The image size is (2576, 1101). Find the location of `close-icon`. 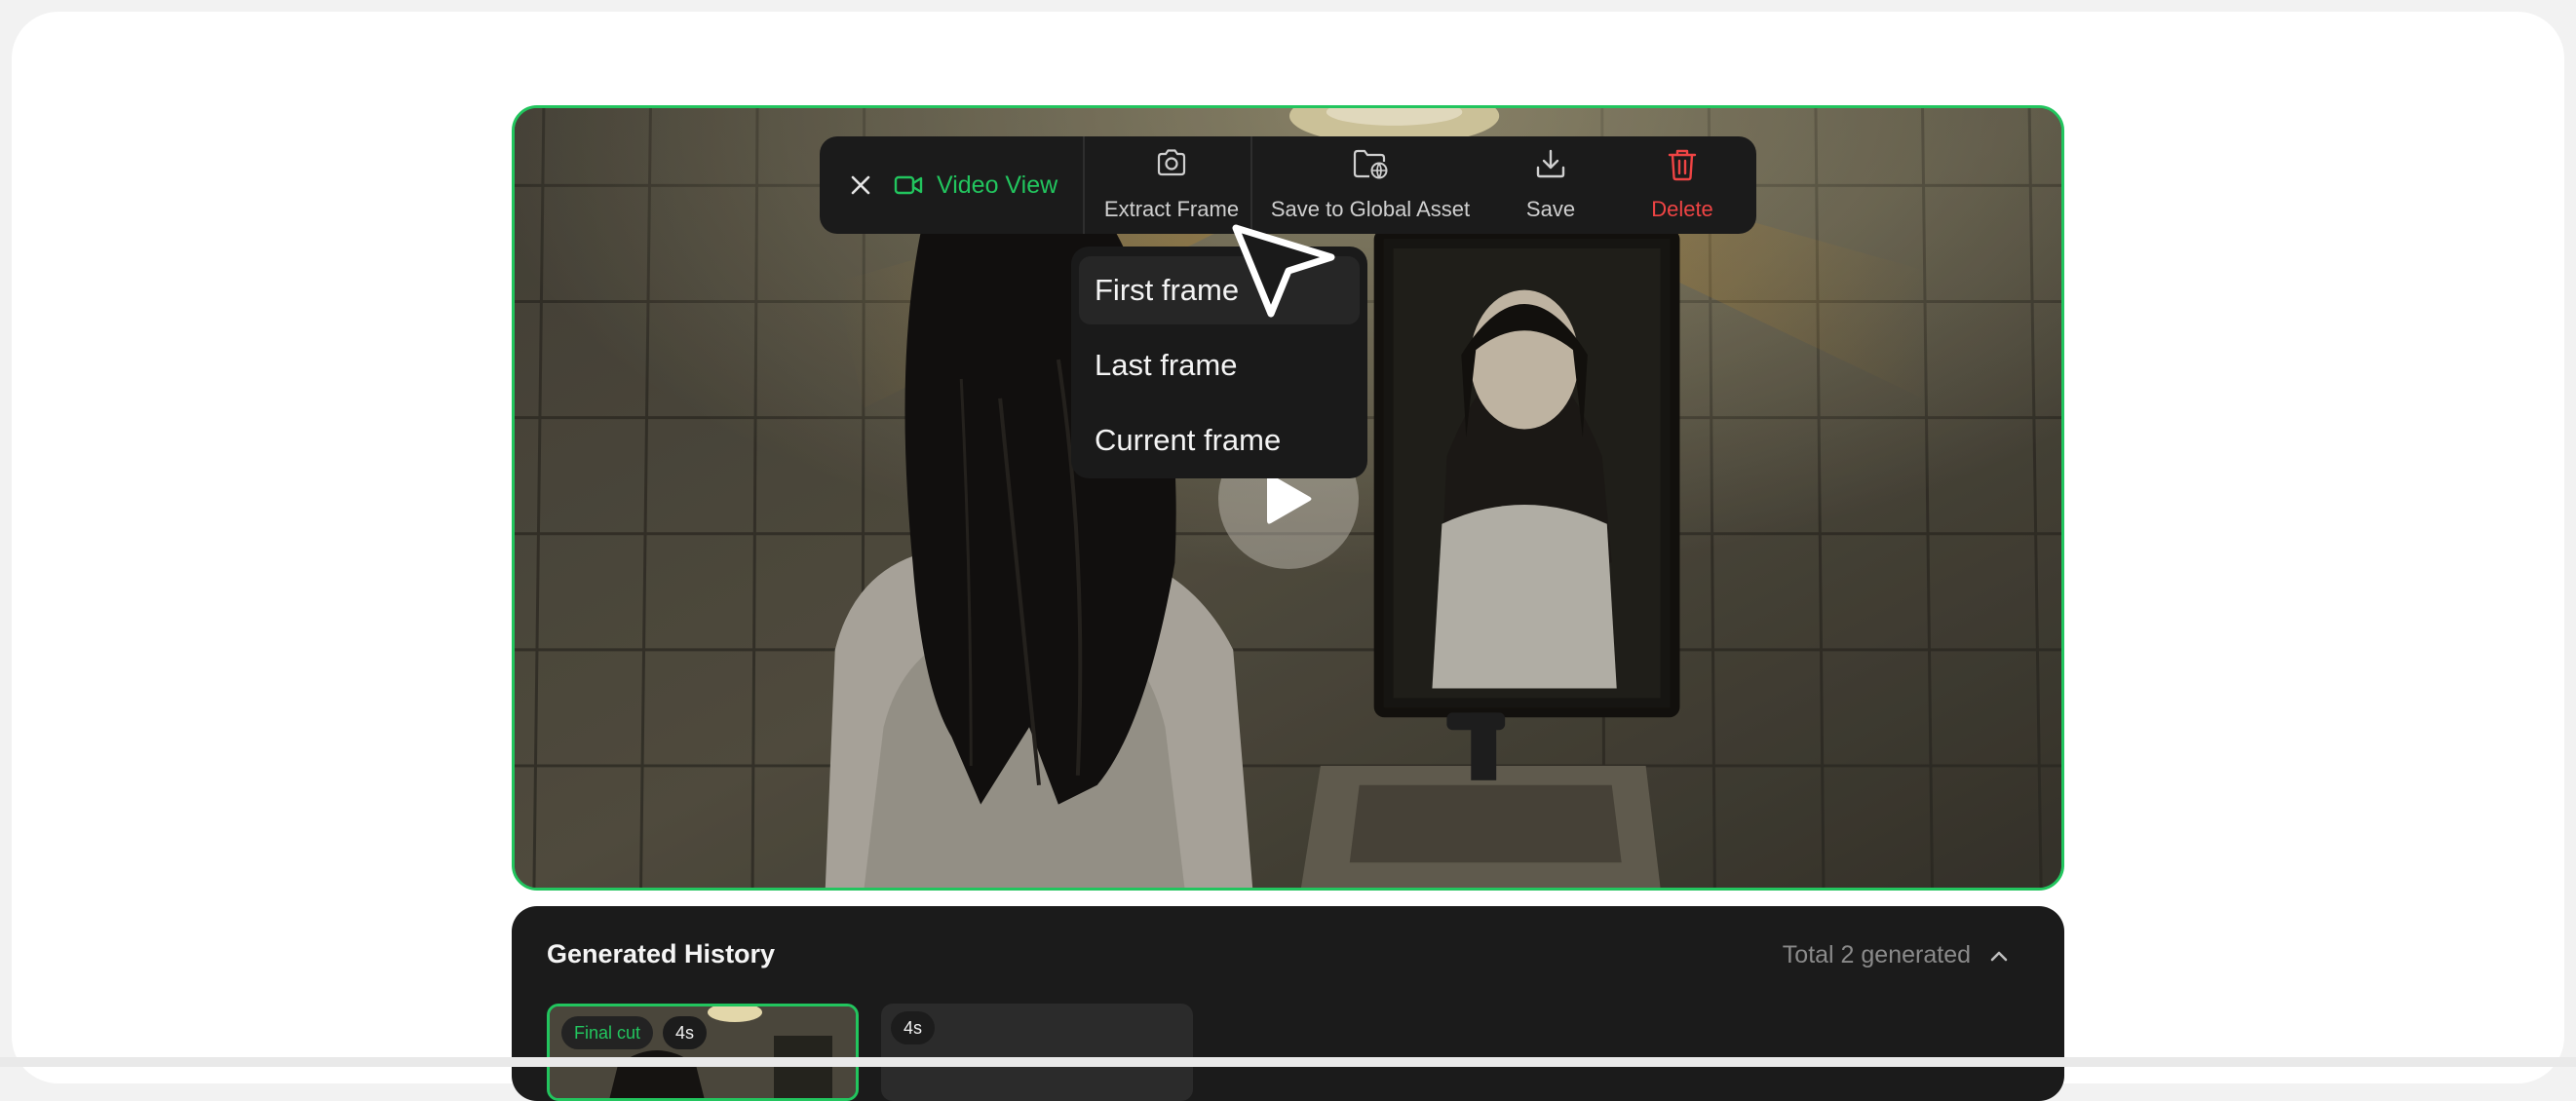

close-icon is located at coordinates (860, 185).